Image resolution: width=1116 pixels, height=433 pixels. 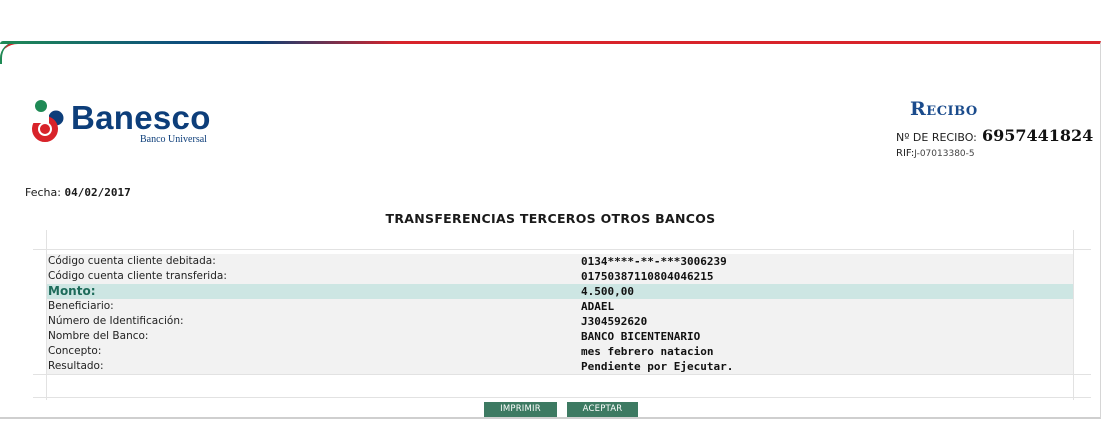 I want to click on detail-label: Número de Identificación:, so click(x=116, y=321).